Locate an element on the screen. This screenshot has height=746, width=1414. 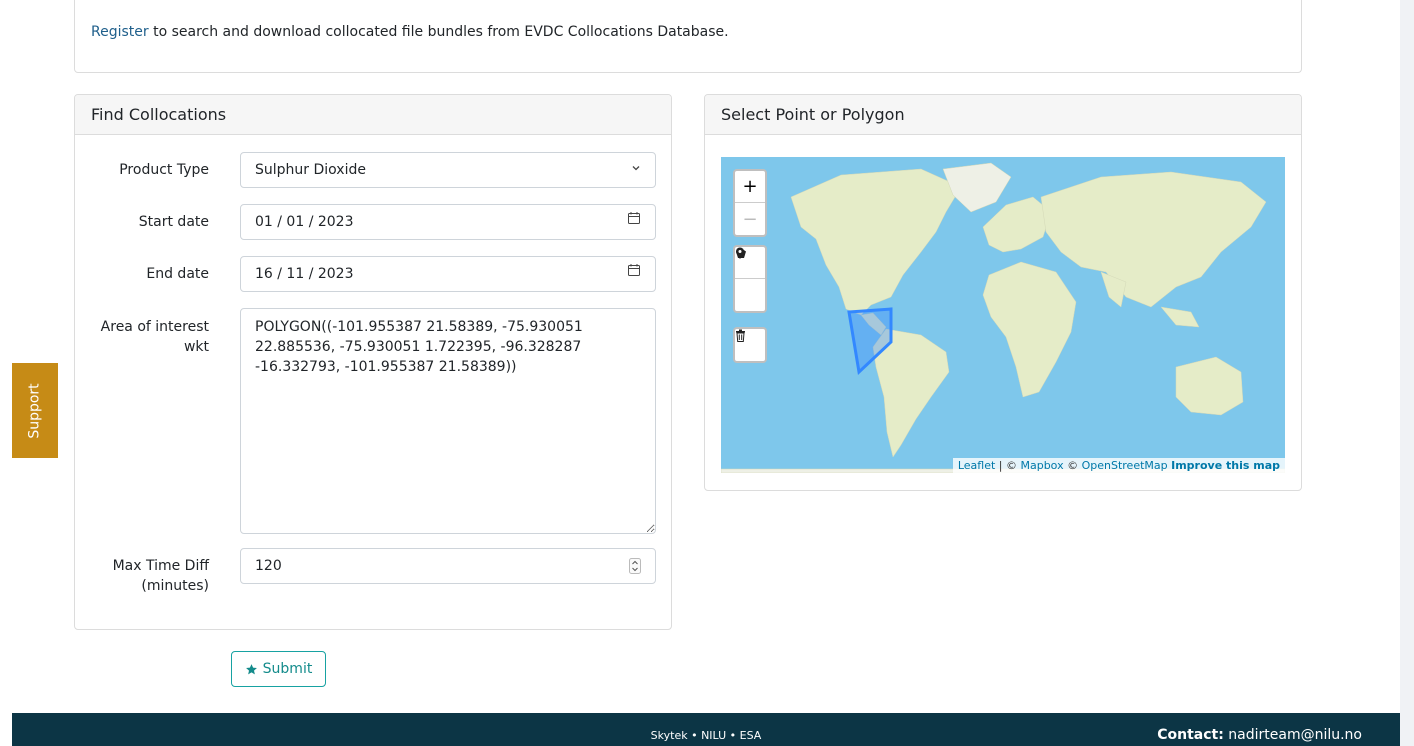
trash-icon is located at coordinates (740, 335).